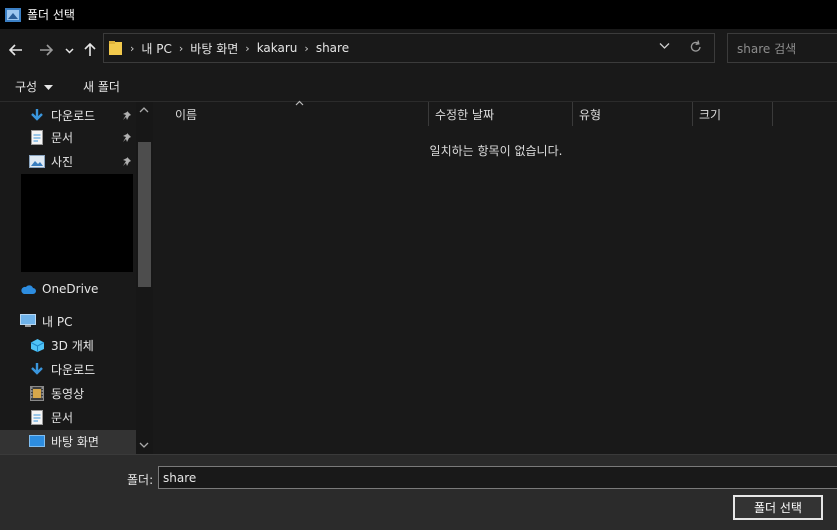  What do you see at coordinates (77, 223) in the screenshot?
I see `sidebar-thumbnail` at bounding box center [77, 223].